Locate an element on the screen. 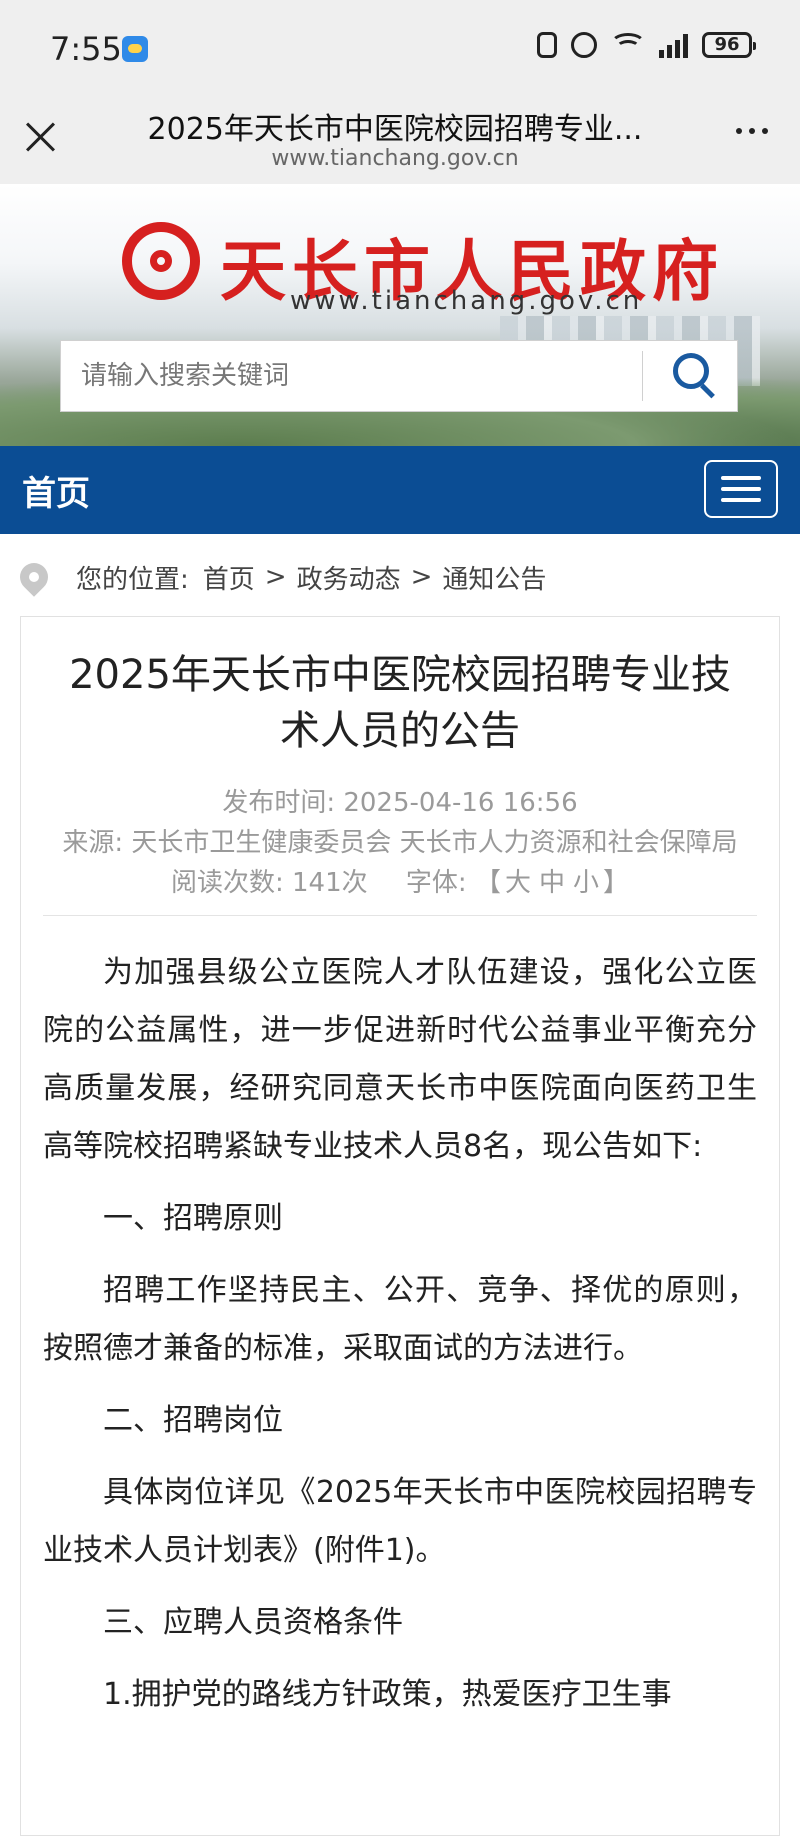 The image size is (800, 1836). search-icon is located at coordinates (695, 375).